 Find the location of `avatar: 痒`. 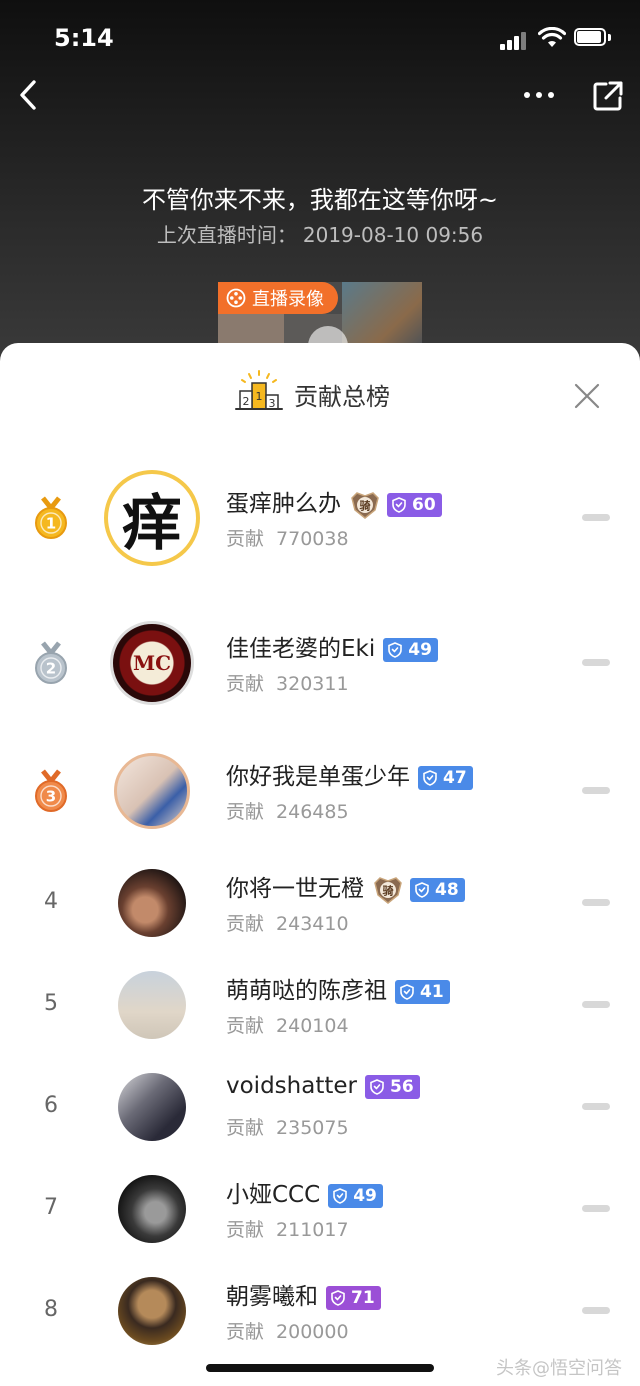

avatar: 痒 is located at coordinates (152, 518).